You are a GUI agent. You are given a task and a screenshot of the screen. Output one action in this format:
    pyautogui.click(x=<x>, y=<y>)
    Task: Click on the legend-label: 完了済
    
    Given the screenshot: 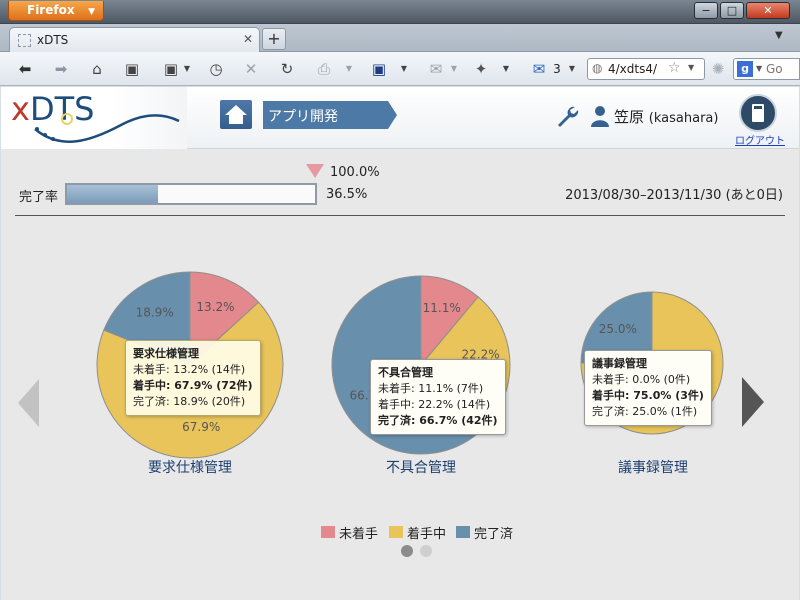 What is the action you would take?
    pyautogui.click(x=494, y=534)
    